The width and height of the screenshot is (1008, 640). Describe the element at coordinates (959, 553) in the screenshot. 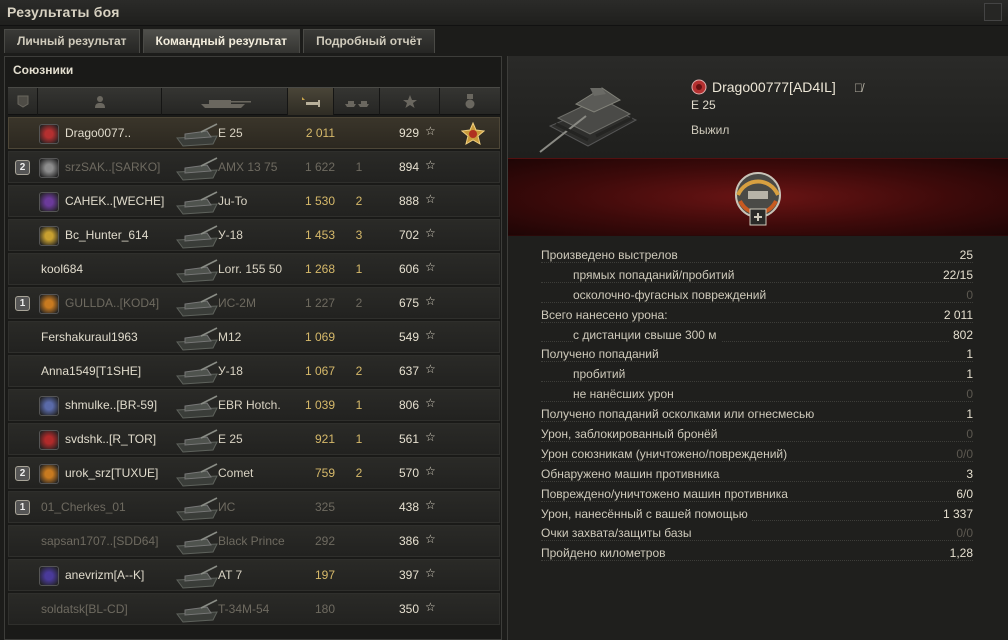

I see `stat-value: 1,28` at that location.